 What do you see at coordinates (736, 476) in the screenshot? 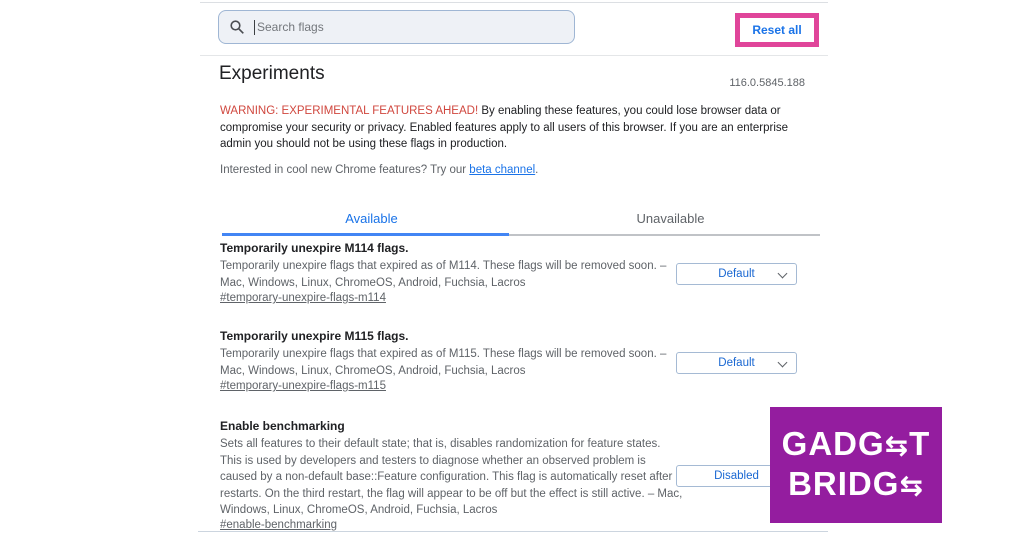
I see `flag-dropdown-value: Disabled` at bounding box center [736, 476].